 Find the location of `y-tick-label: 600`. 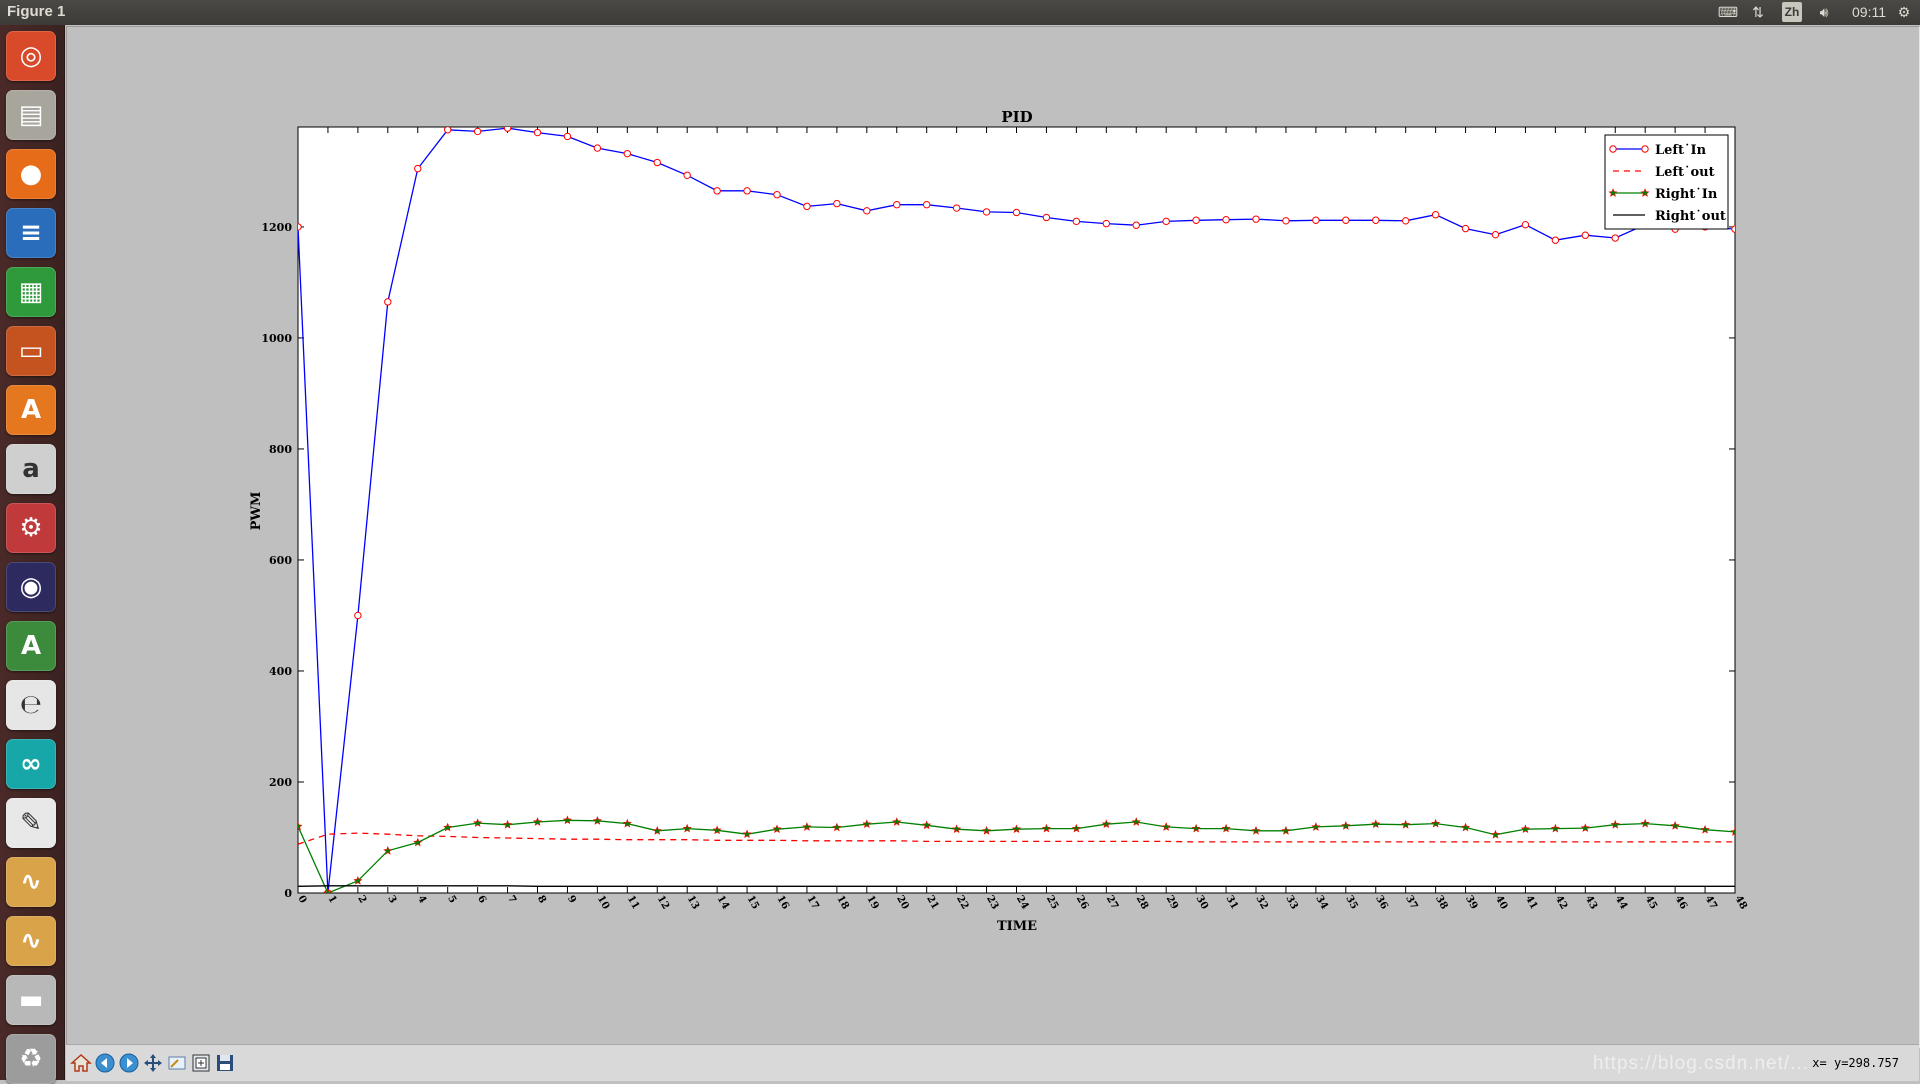

y-tick-label: 600 is located at coordinates (280, 560).